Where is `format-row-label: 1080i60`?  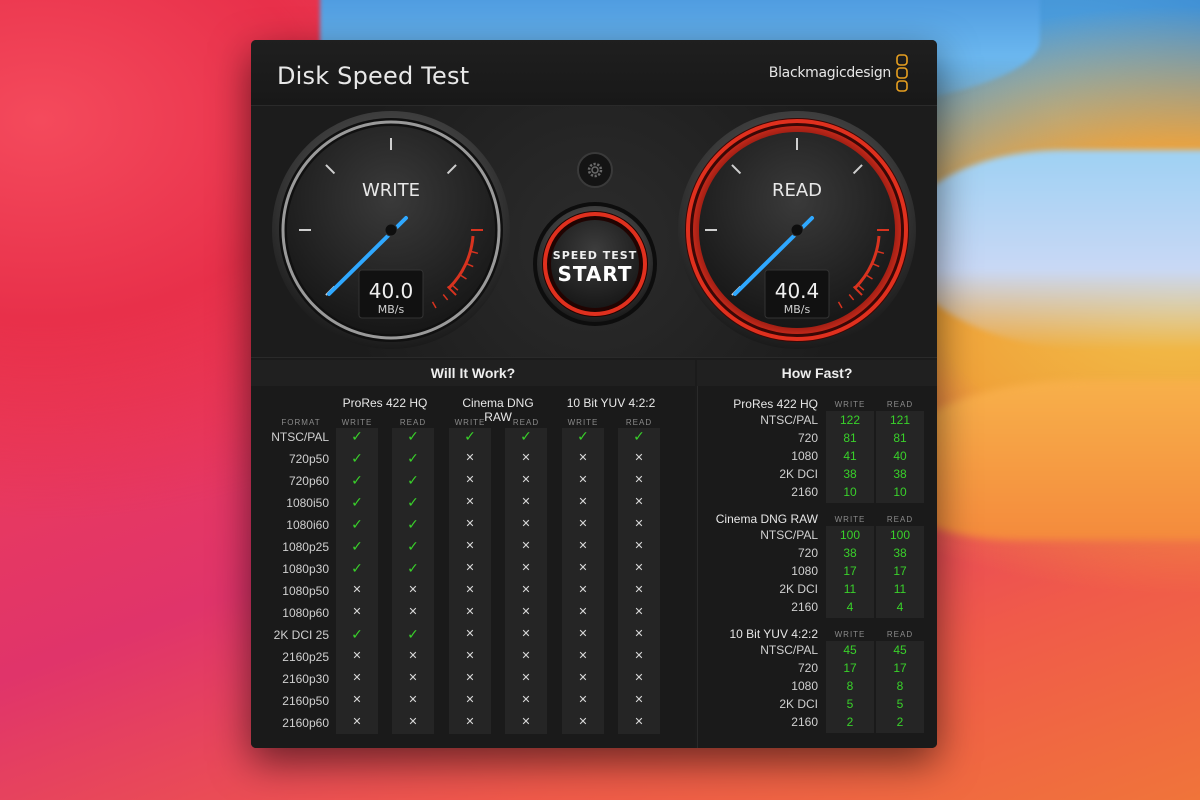
format-row-label: 1080i60 is located at coordinates (307, 525).